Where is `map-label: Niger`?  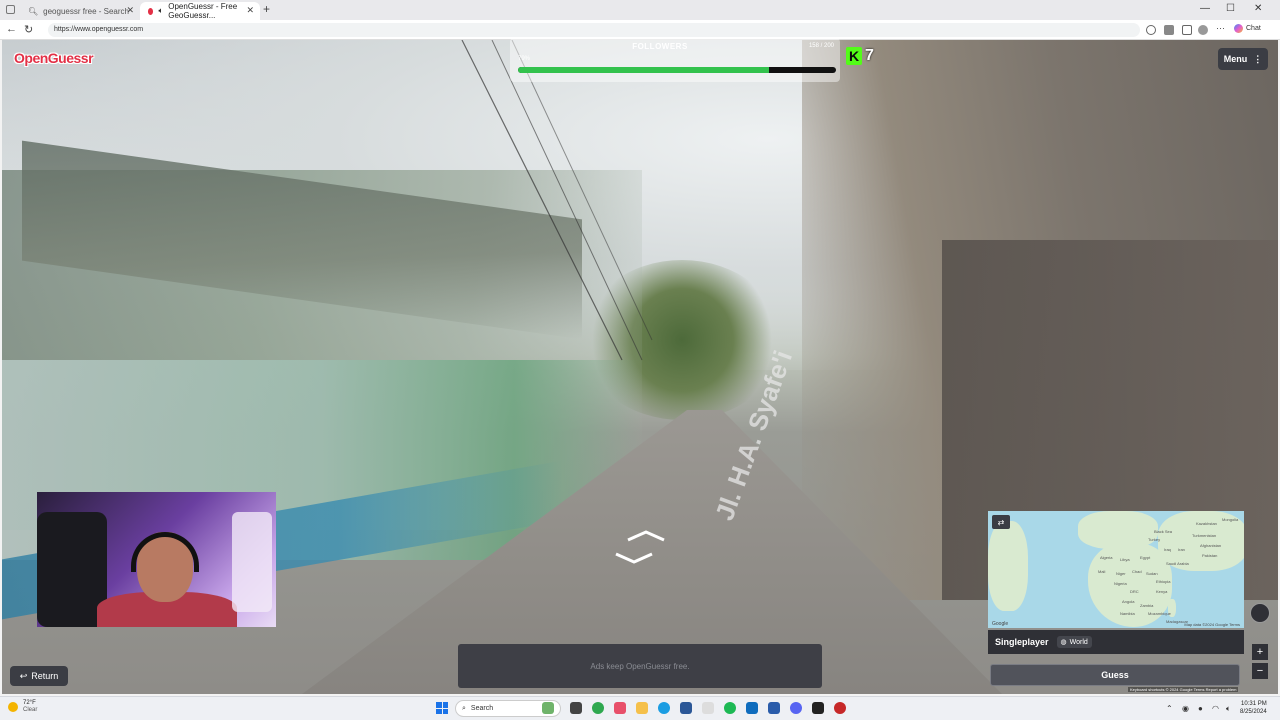 map-label: Niger is located at coordinates (1121, 573).